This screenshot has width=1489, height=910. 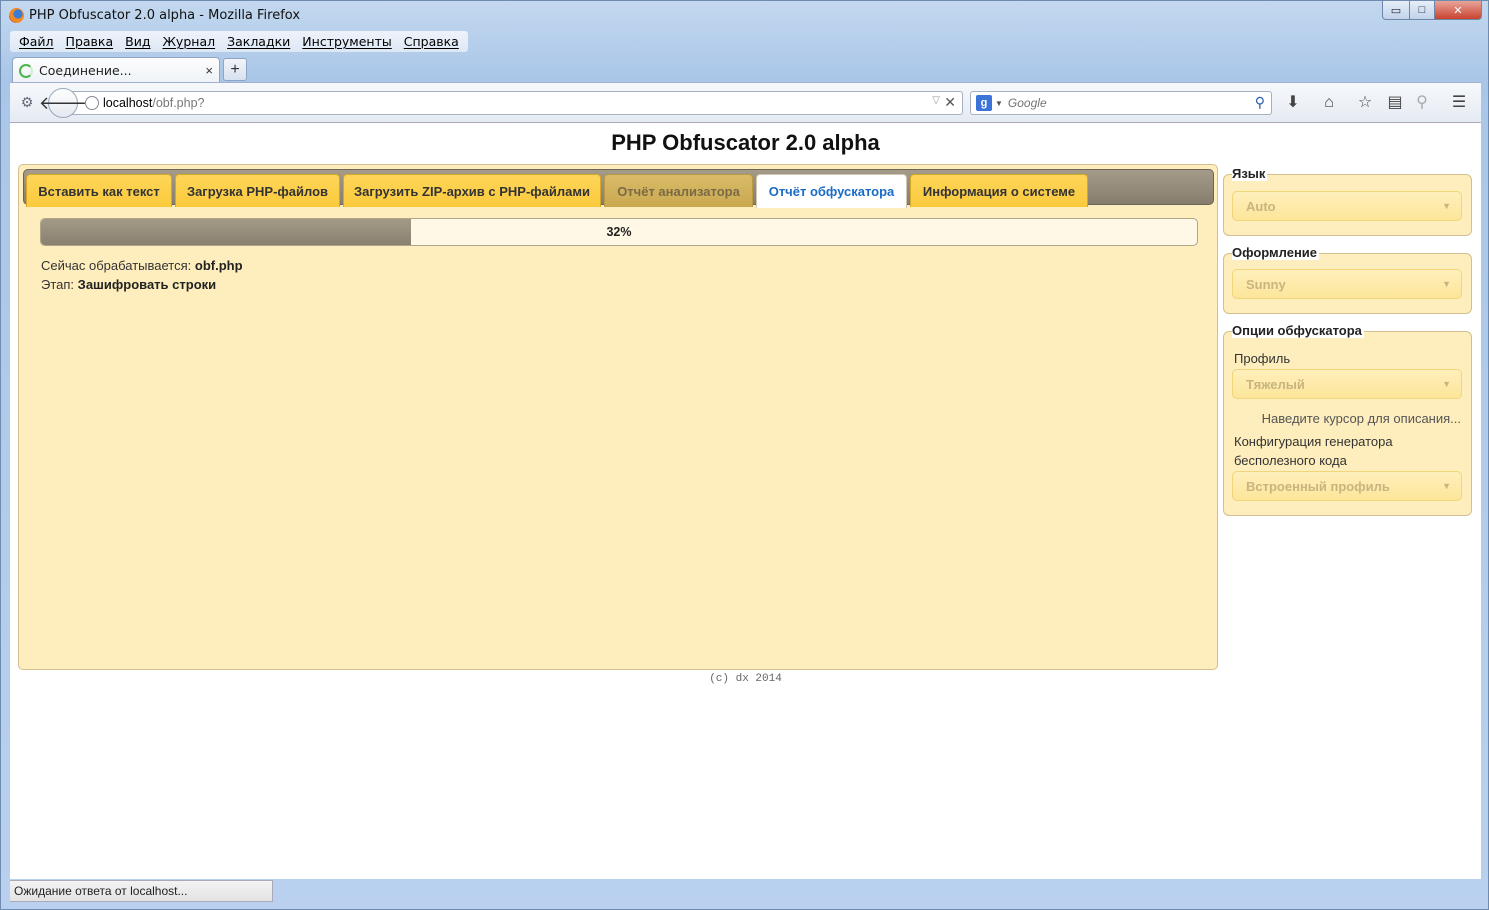 I want to click on profile-value: Тяжелый, so click(x=1275, y=384).